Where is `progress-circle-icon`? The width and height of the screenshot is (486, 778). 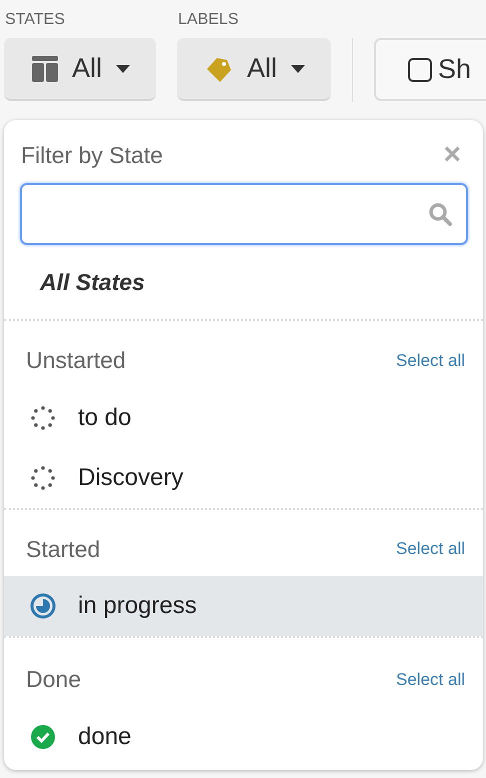 progress-circle-icon is located at coordinates (43, 606).